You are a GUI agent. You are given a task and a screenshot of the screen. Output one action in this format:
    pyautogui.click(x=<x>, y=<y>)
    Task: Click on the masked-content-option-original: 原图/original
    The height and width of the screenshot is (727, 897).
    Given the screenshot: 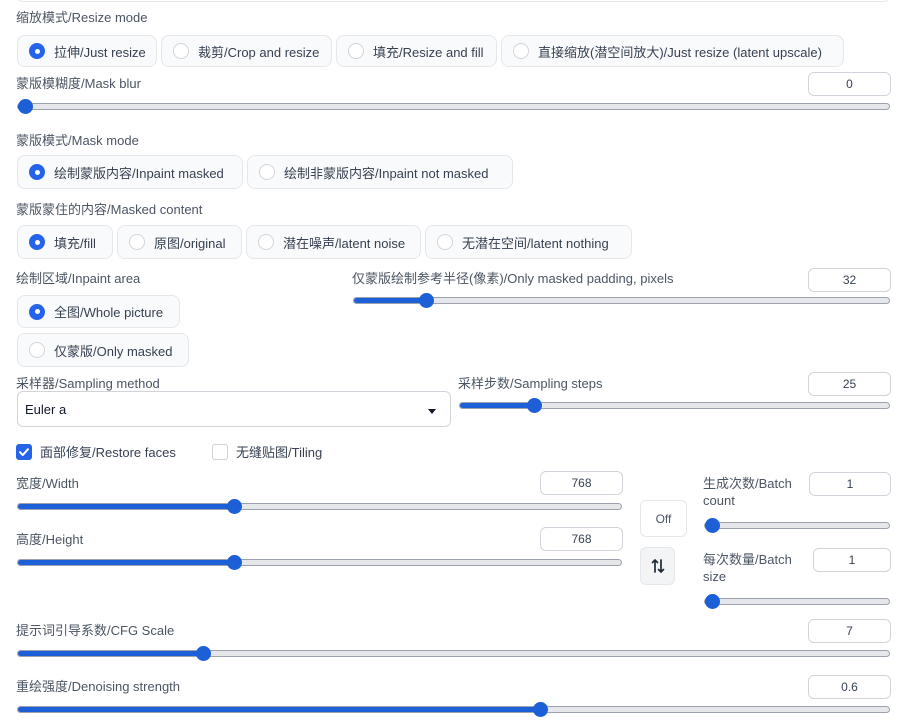 What is the action you would take?
    pyautogui.click(x=179, y=242)
    